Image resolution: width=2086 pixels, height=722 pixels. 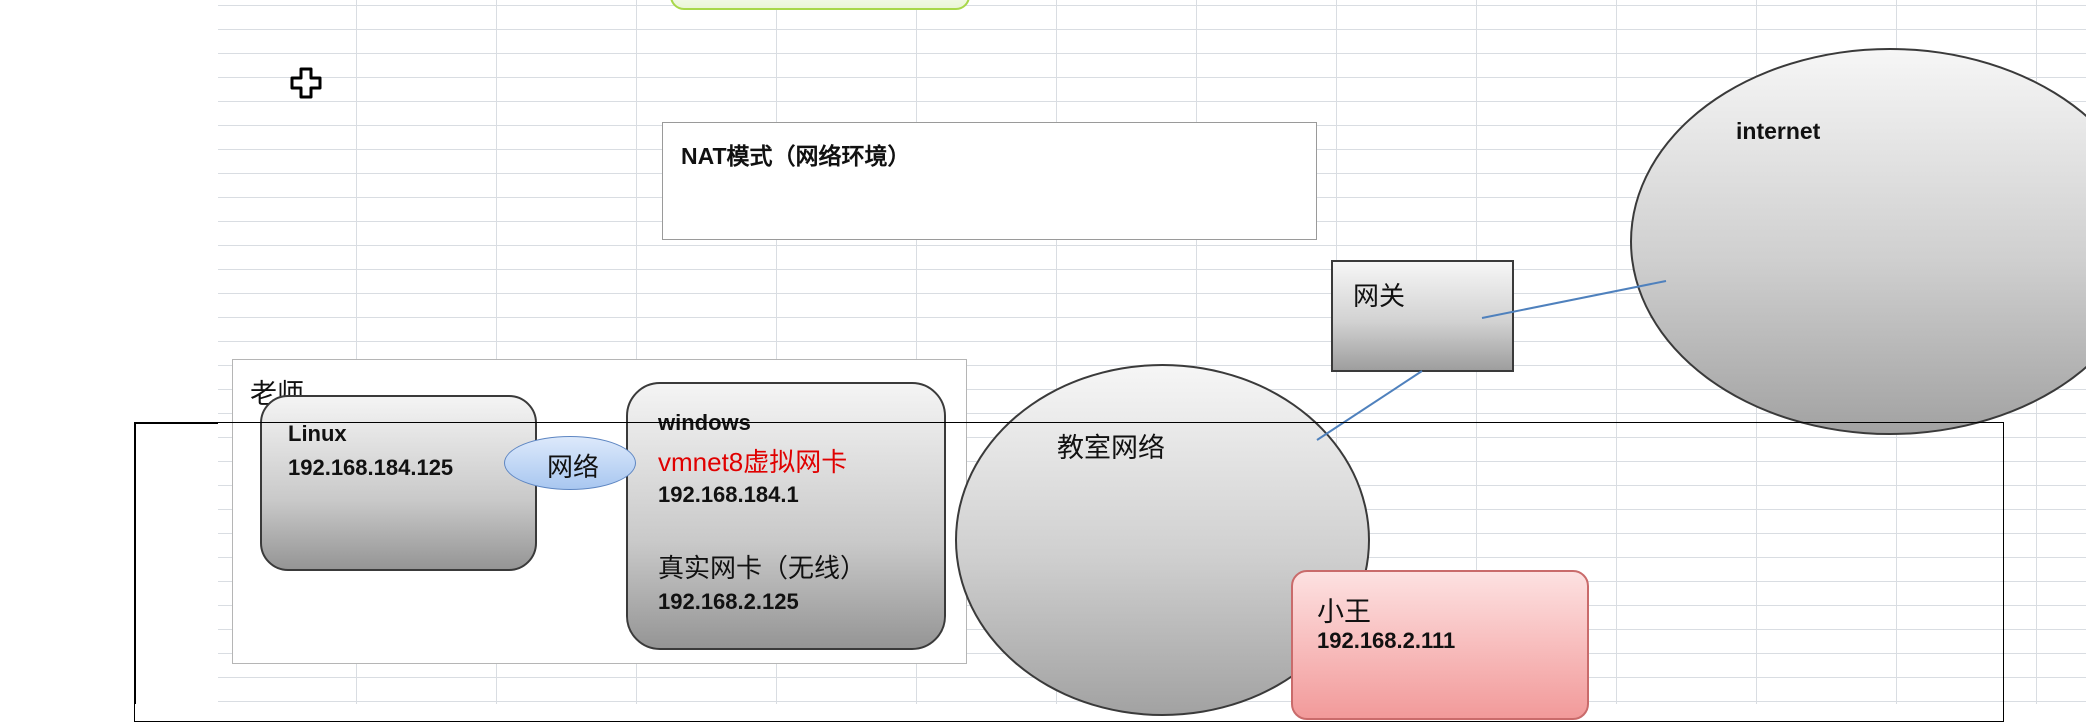 What do you see at coordinates (1422, 316) in the screenshot?
I see `gateway-box: 网关` at bounding box center [1422, 316].